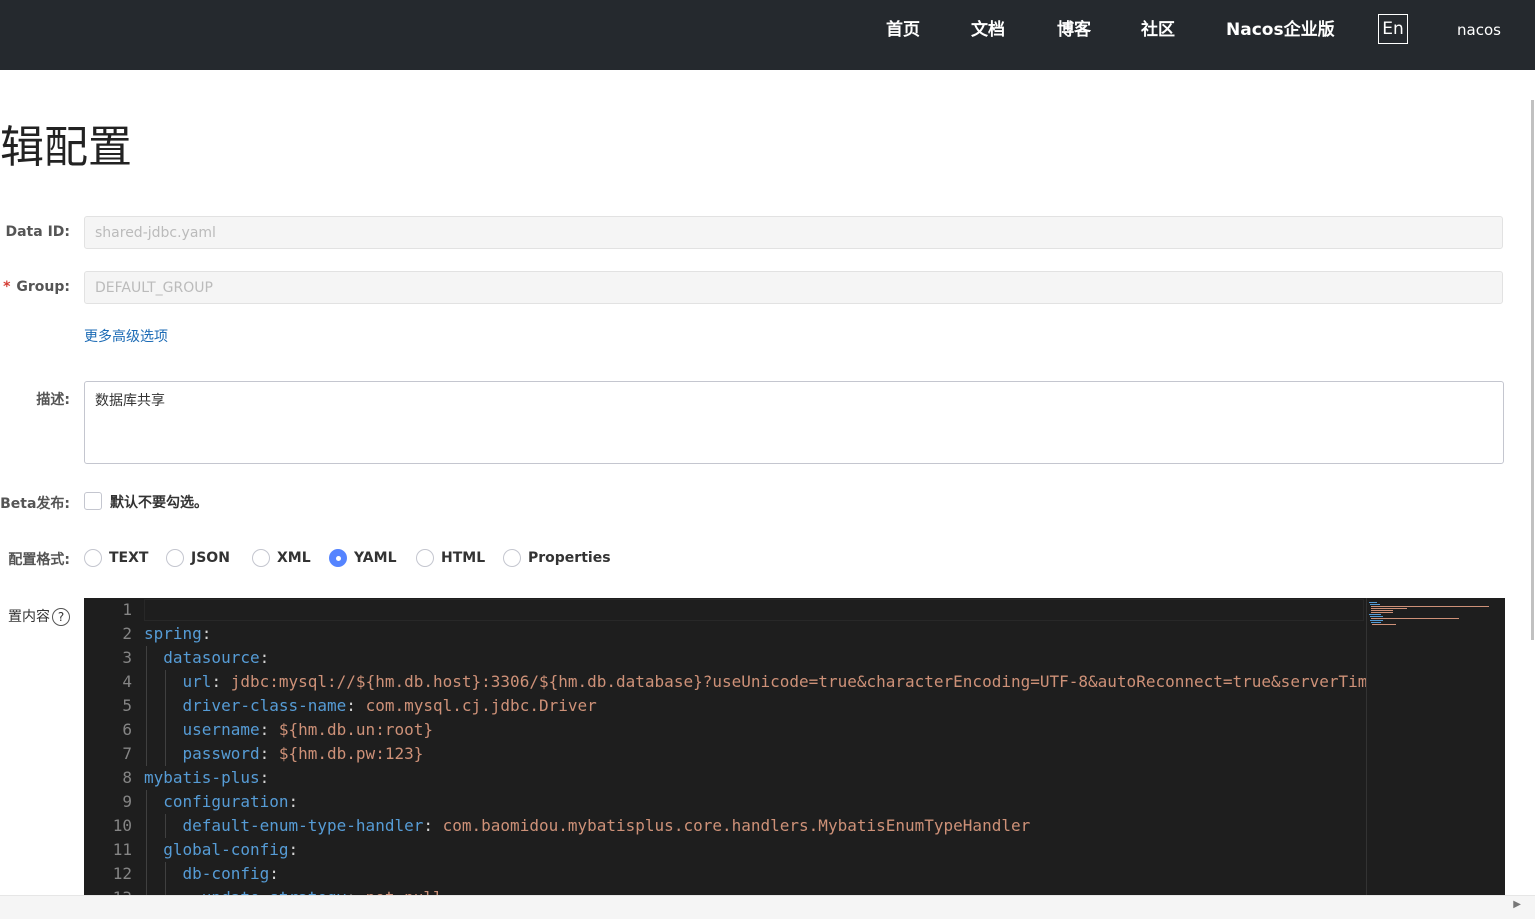 The height and width of the screenshot is (919, 1535). Describe the element at coordinates (1532, 370) in the screenshot. I see `page-scrollbar` at that location.